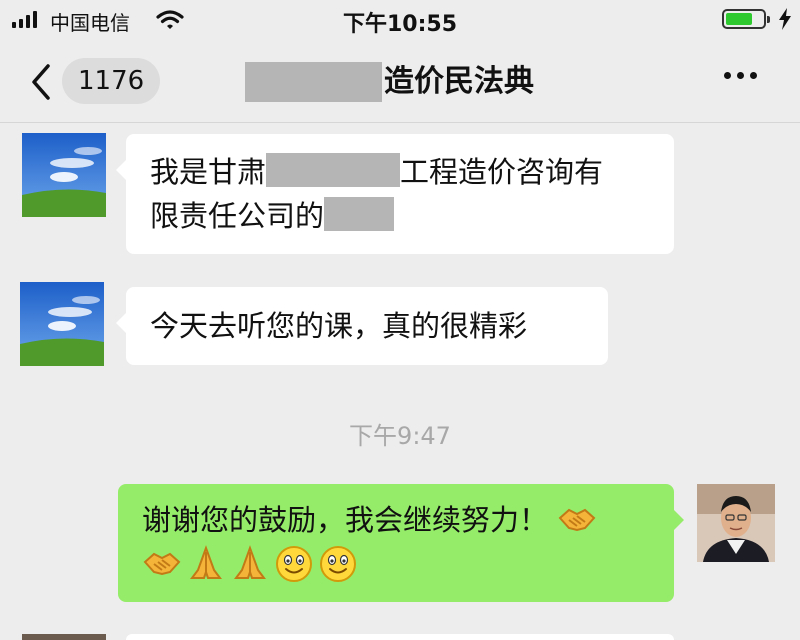  I want to click on message-bubble: 谢谢您的鼓励，我会继续努力！, so click(401, 543).